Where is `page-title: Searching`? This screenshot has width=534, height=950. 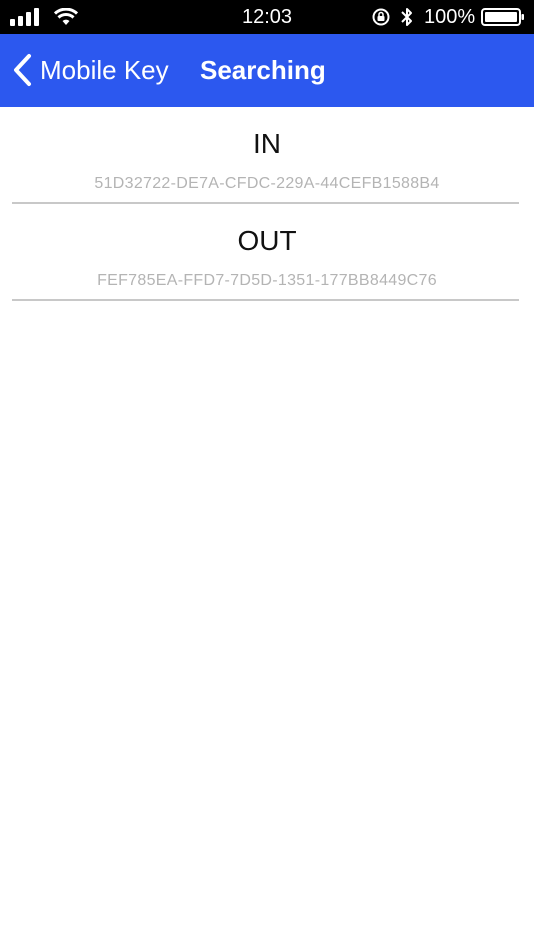
page-title: Searching is located at coordinates (263, 70).